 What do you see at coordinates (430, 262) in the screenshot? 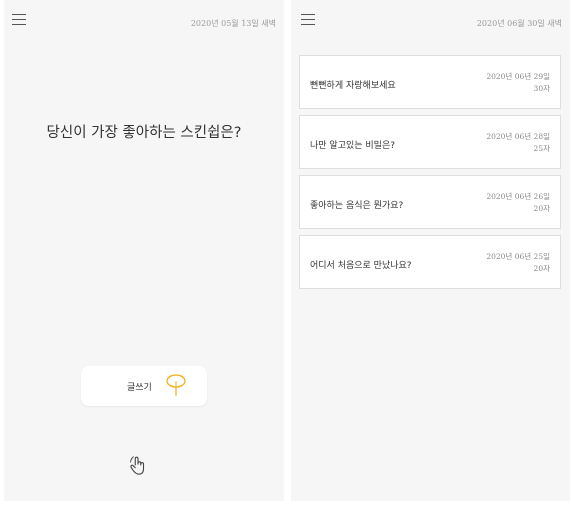
I see `post-card: 어디서 처음으로 만났나요? 2020년 06년 25일 20자` at bounding box center [430, 262].